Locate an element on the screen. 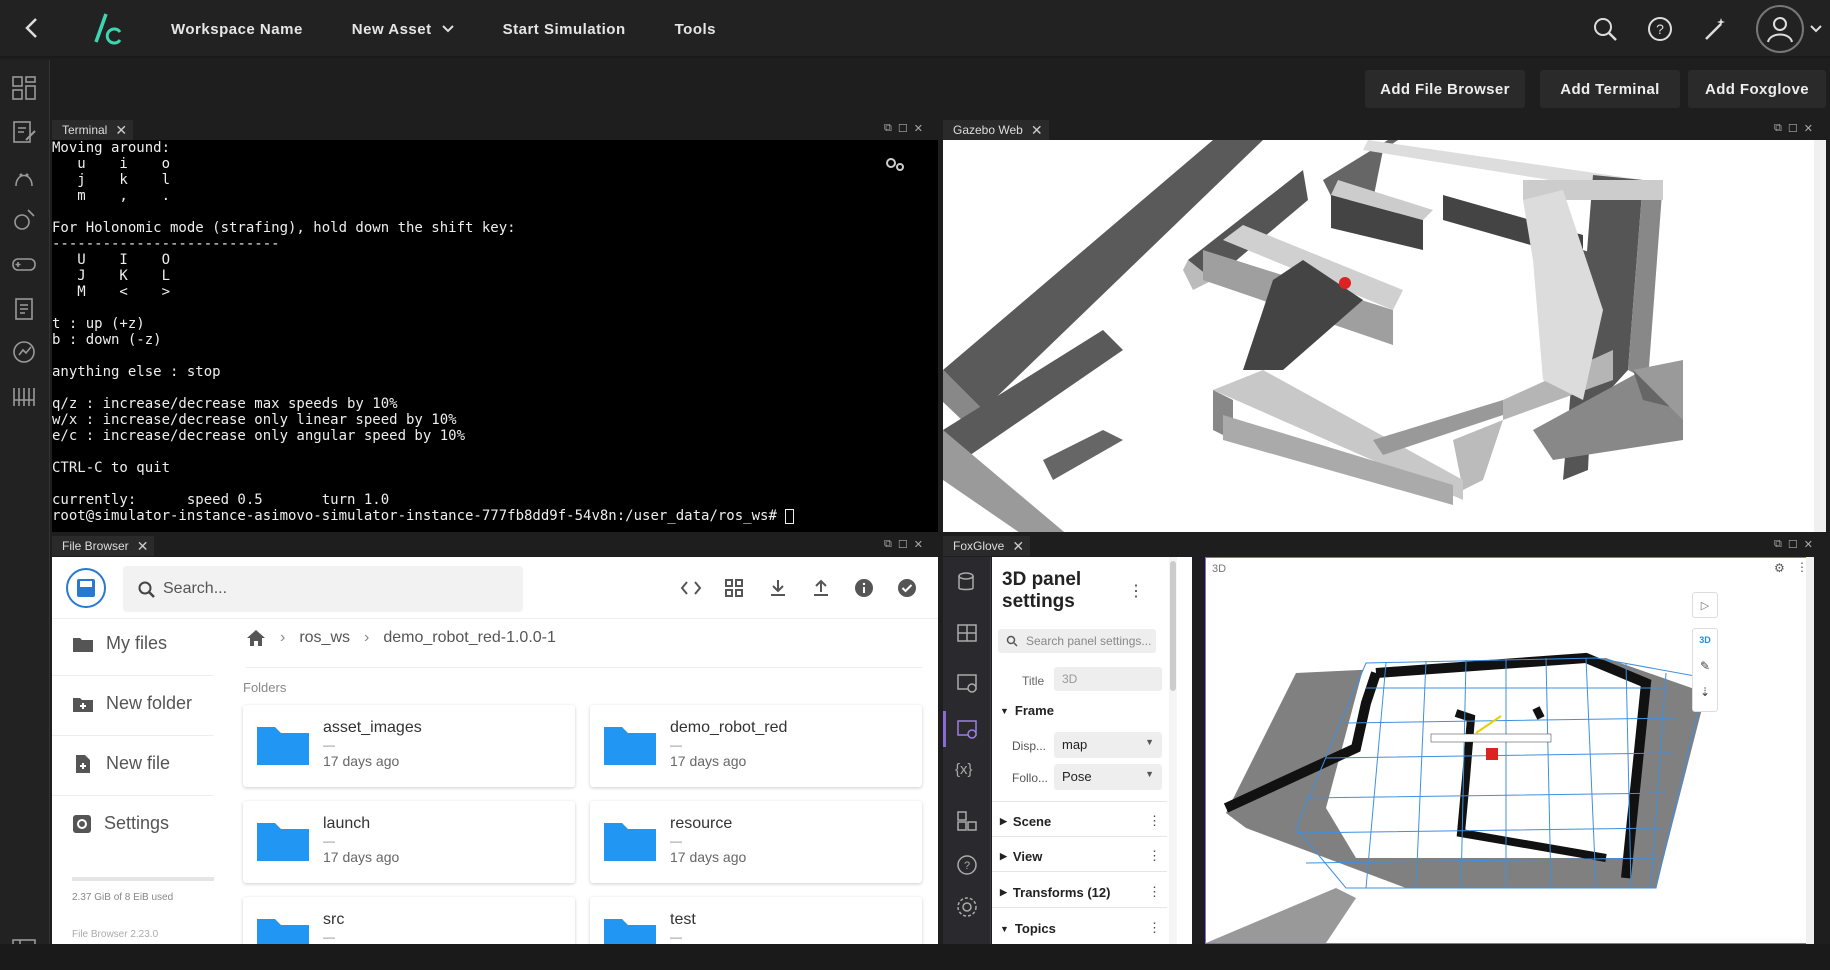  simulation-icon is located at coordinates (24, 220).